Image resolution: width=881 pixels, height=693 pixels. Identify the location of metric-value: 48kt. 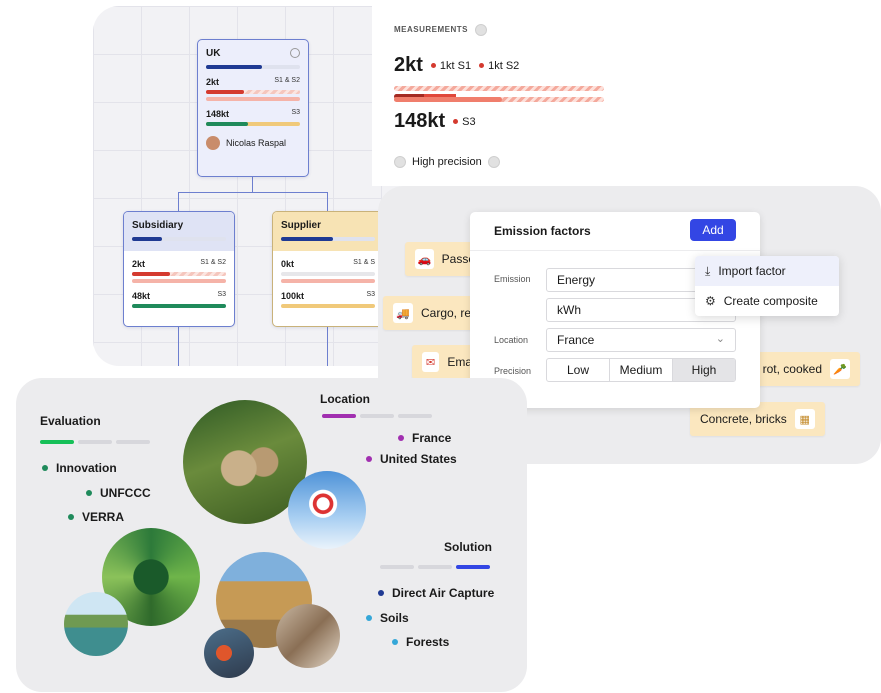
(141, 296).